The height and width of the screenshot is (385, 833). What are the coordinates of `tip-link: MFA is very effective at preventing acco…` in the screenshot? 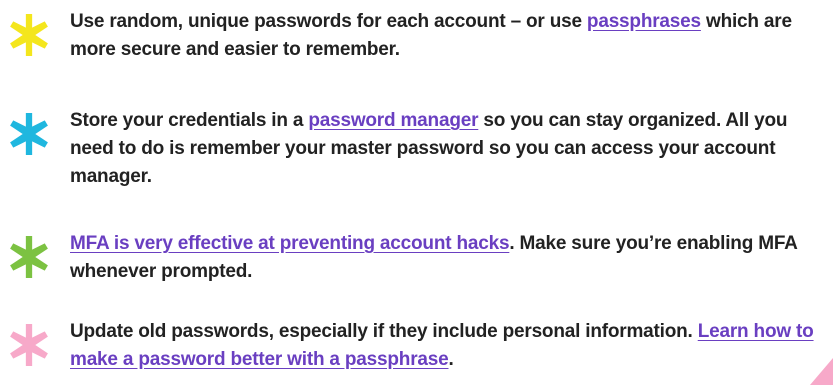 It's located at (290, 243).